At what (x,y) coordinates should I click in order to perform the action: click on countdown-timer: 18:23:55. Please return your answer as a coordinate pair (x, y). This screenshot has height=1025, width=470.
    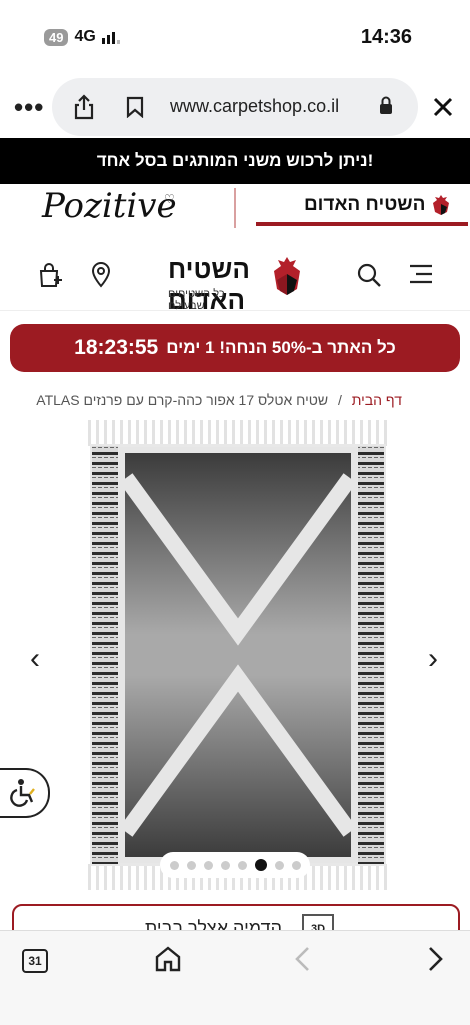
    Looking at the image, I should click on (116, 347).